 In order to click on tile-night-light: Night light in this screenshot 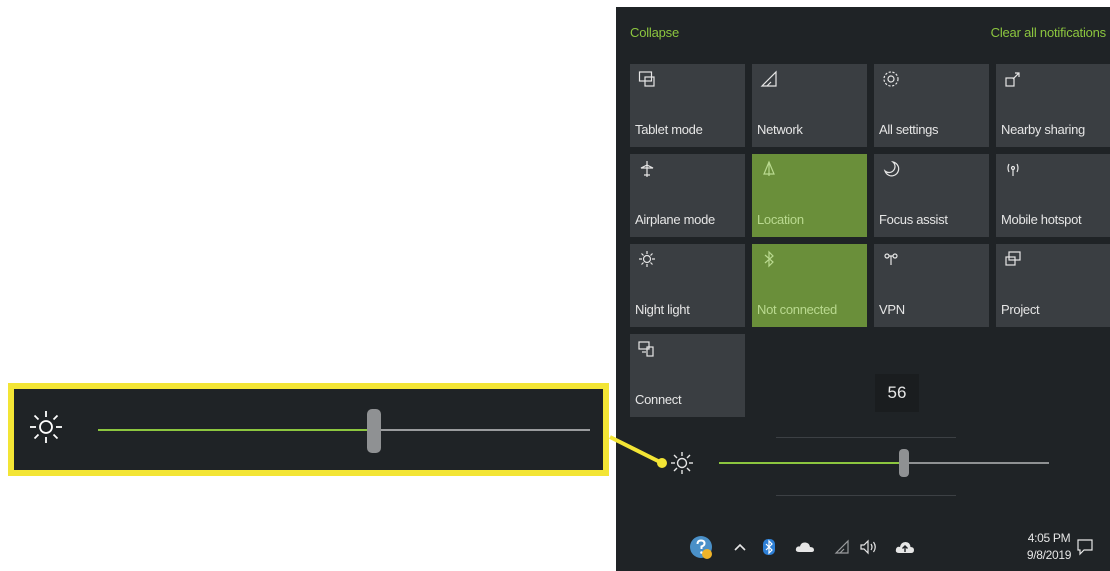, I will do `click(687, 285)`.